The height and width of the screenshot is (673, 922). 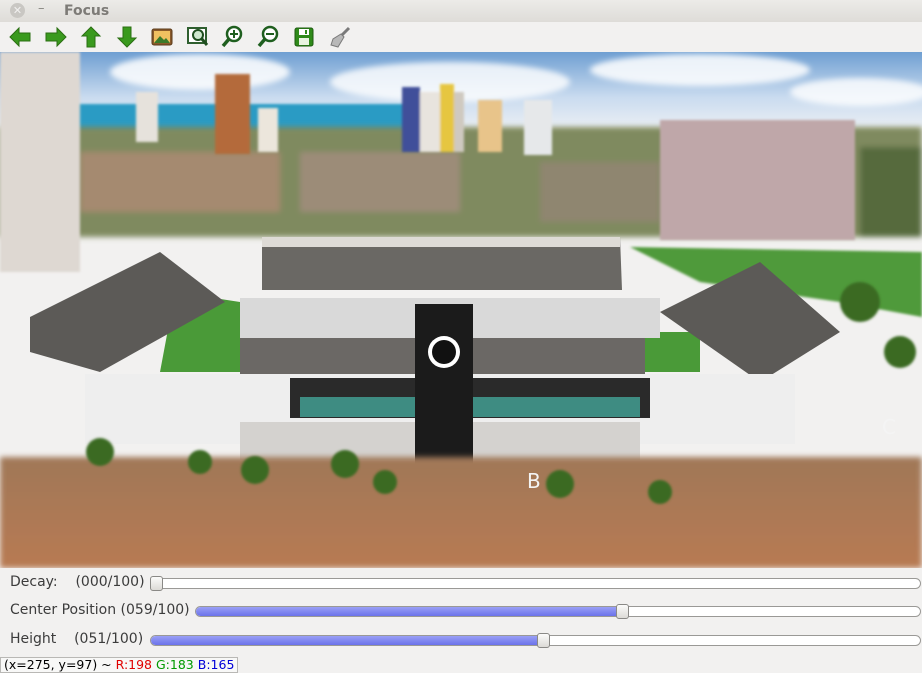 I want to click on pan-down-button, so click(x=127, y=37).